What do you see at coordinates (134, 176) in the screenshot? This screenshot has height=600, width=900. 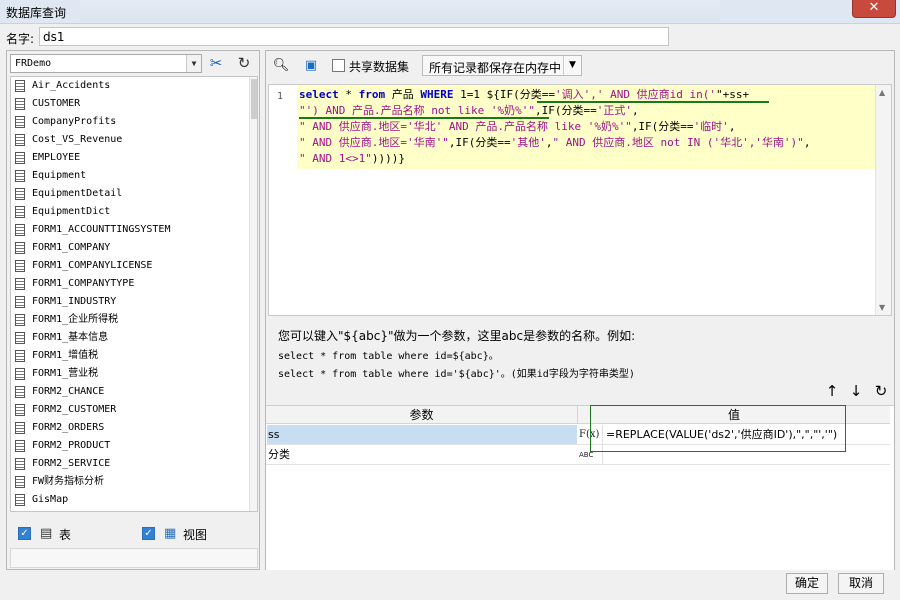 I see `table-list-item: Equipment` at bounding box center [134, 176].